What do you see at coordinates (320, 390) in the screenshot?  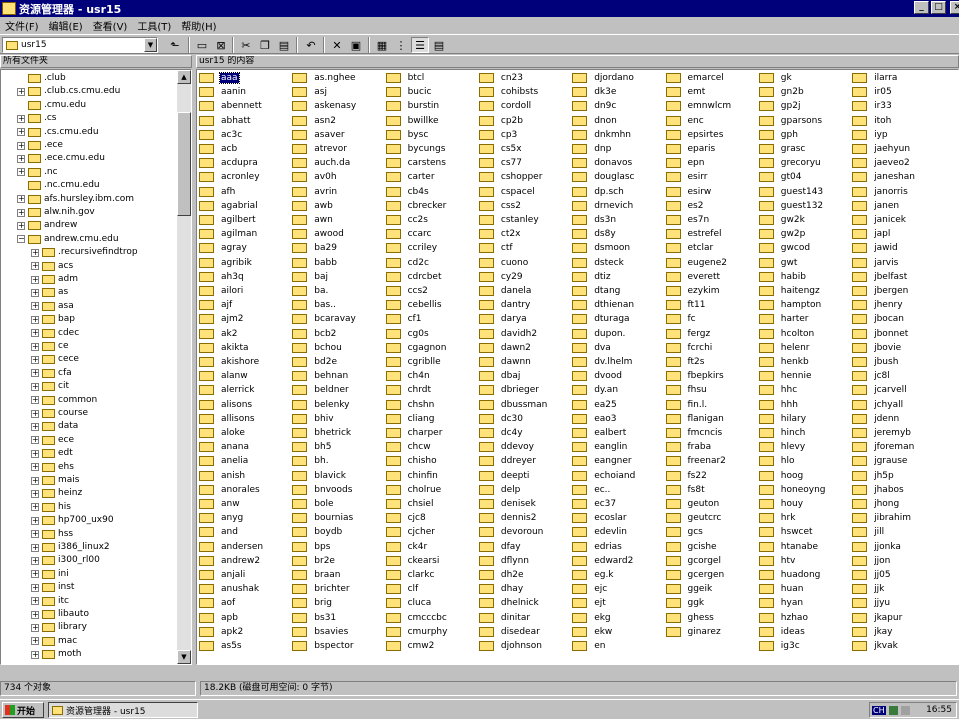 I see `list-item: beldner` at bounding box center [320, 390].